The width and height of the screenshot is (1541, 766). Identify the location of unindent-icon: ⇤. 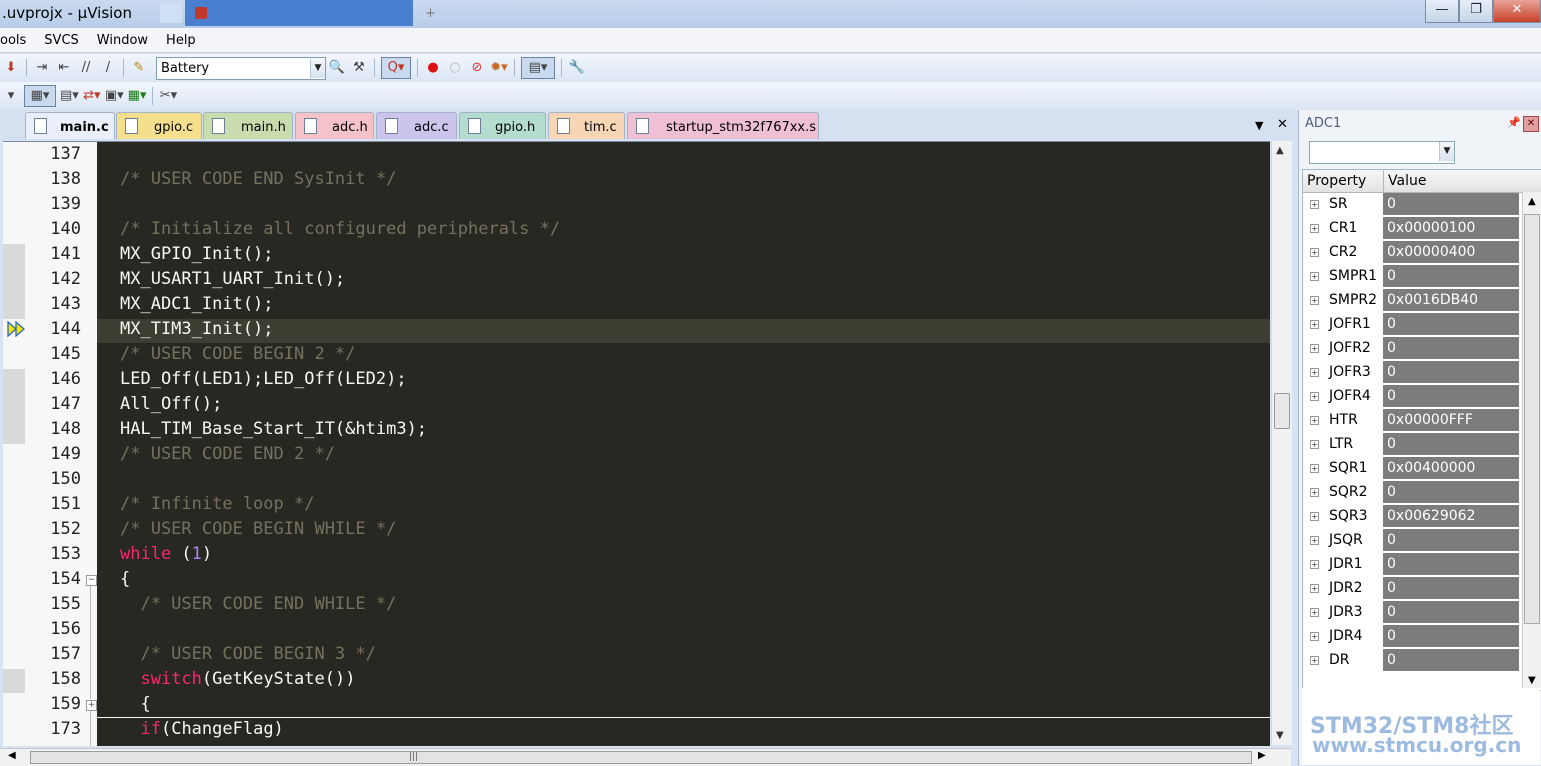
(64, 68).